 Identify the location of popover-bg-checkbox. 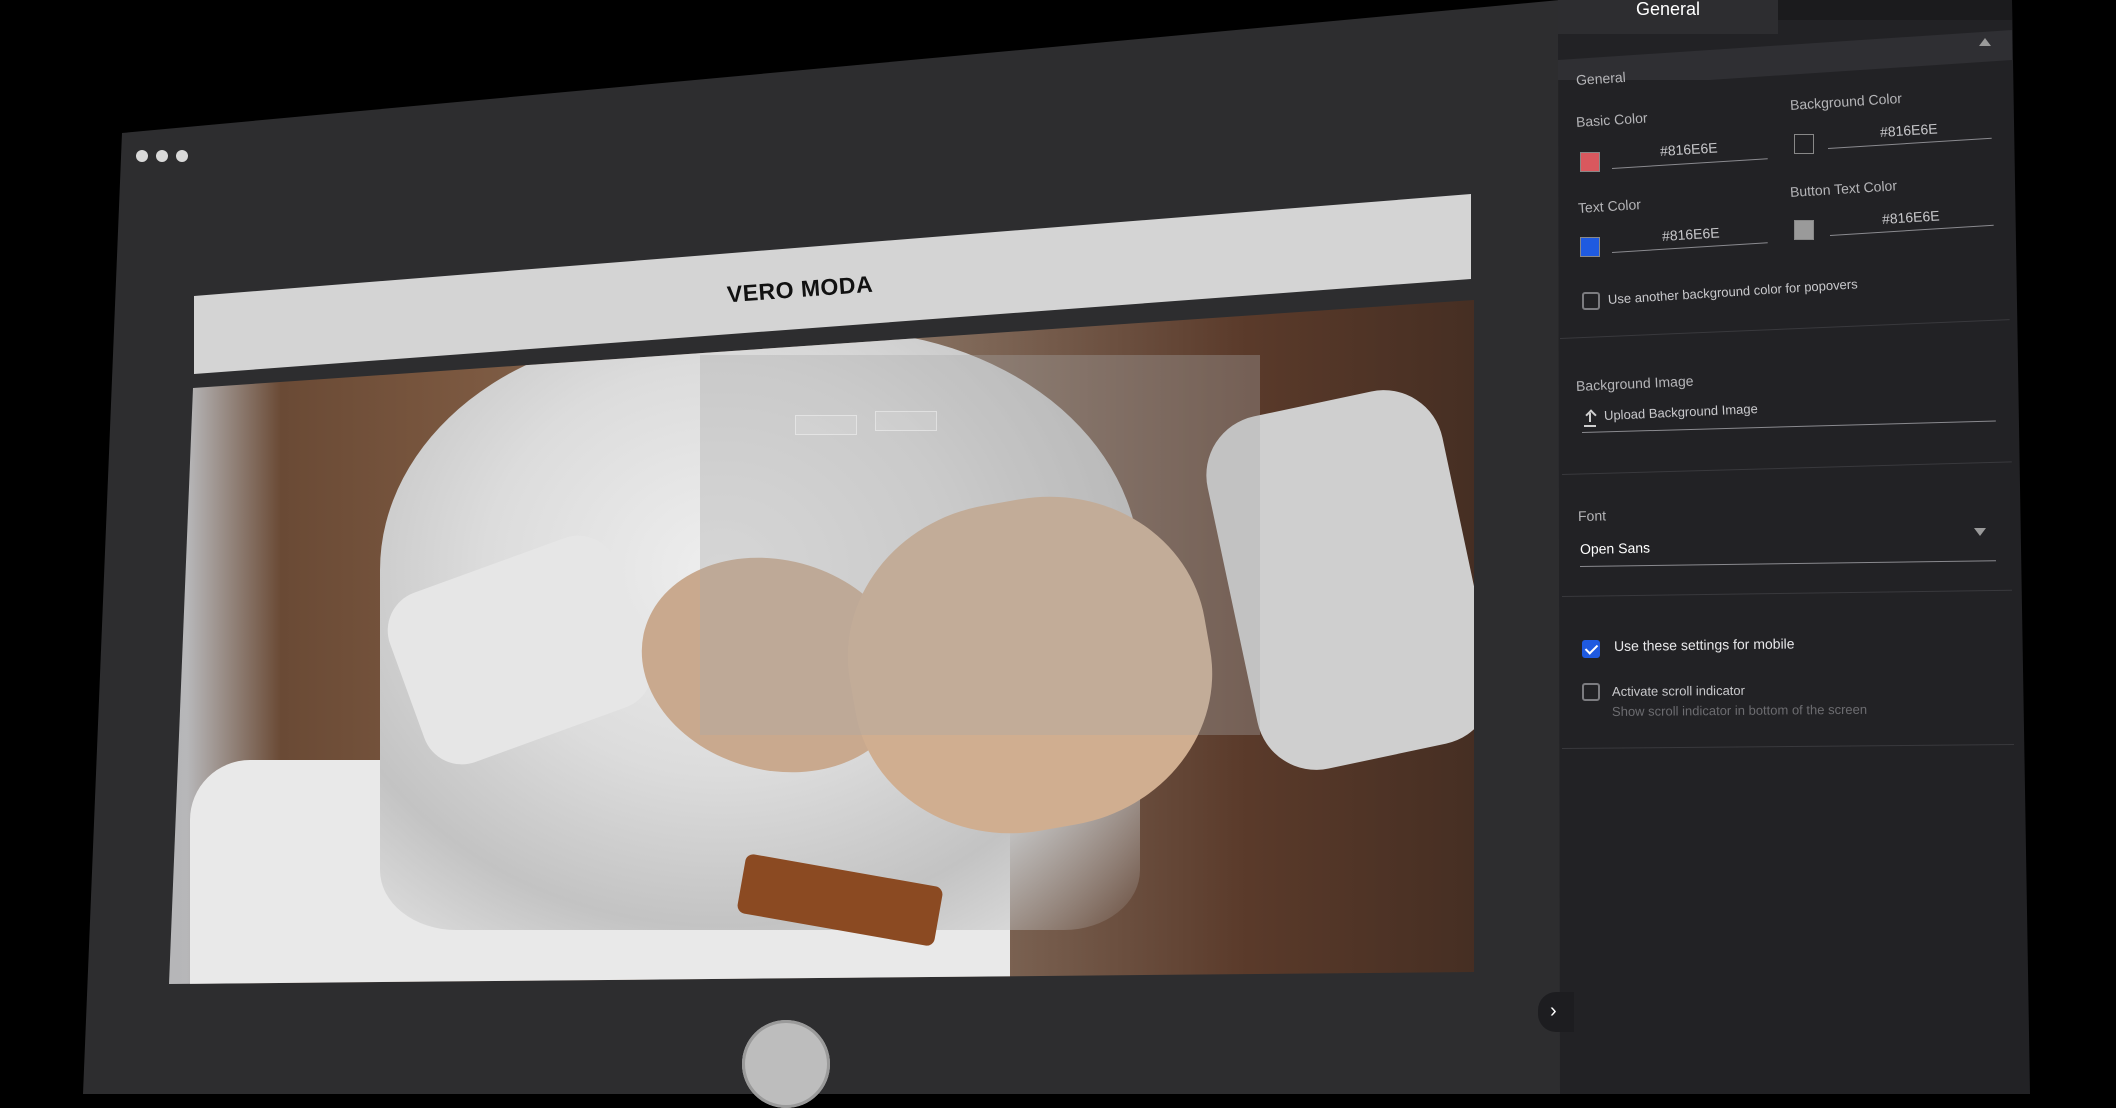
(1591, 301).